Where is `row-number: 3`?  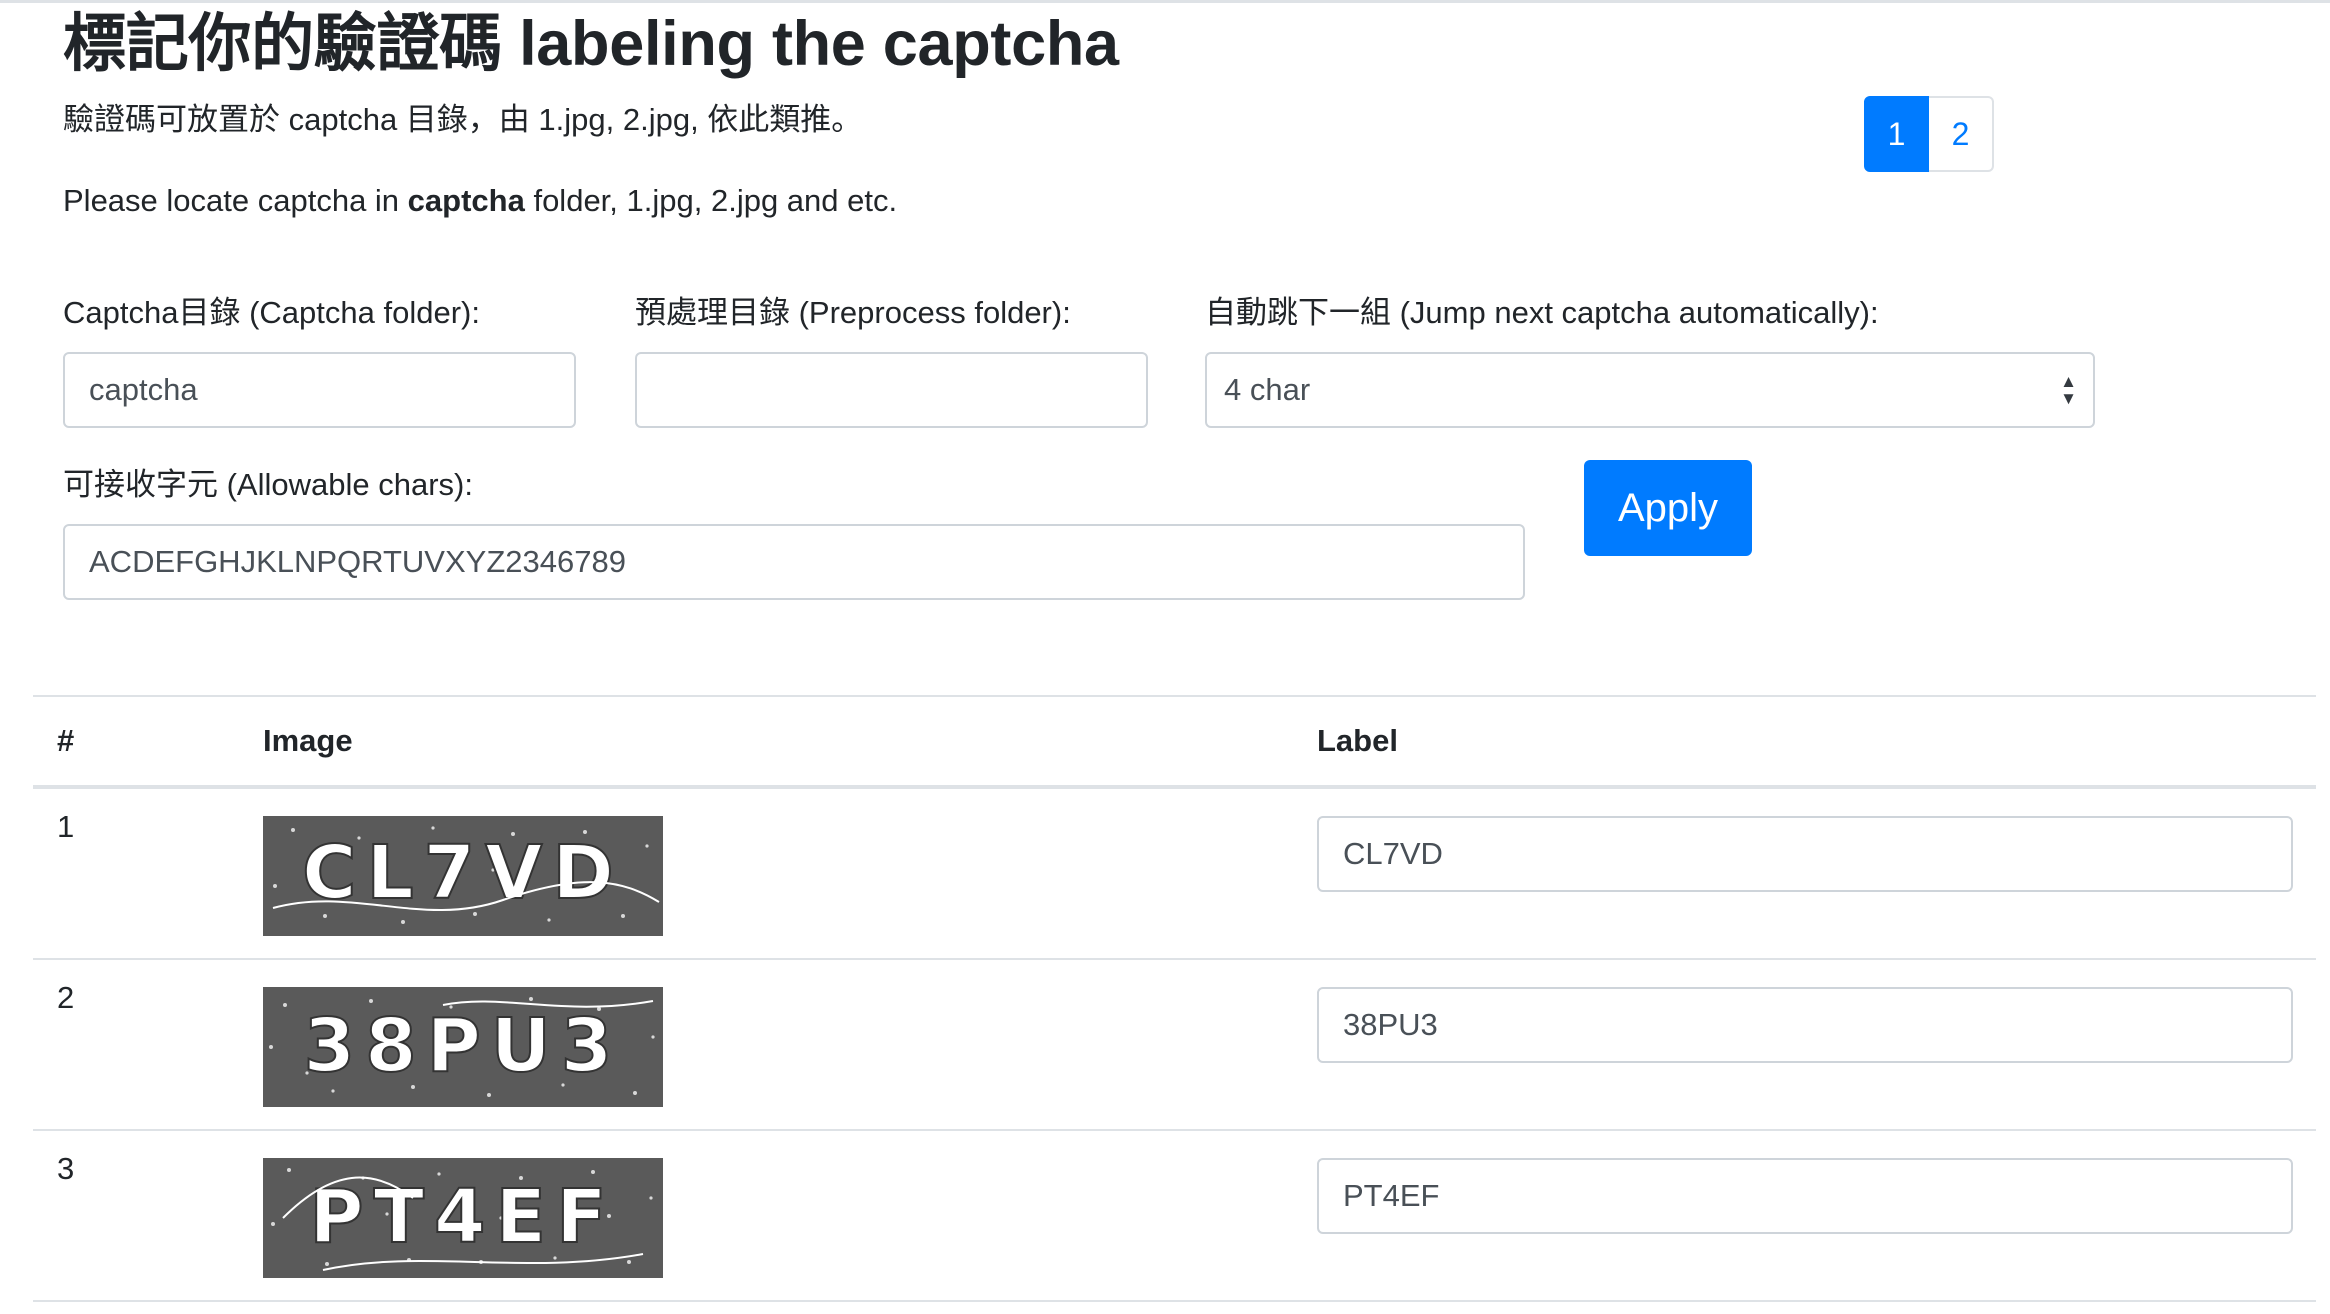
row-number: 3 is located at coordinates (66, 1168).